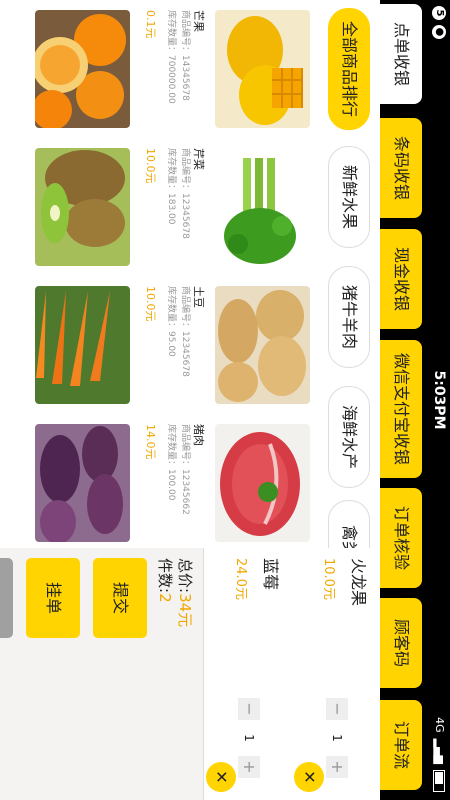 The width and height of the screenshot is (450, 800). Describe the element at coordinates (53, 598) in the screenshot. I see `hold-order-button: 挂单` at that location.